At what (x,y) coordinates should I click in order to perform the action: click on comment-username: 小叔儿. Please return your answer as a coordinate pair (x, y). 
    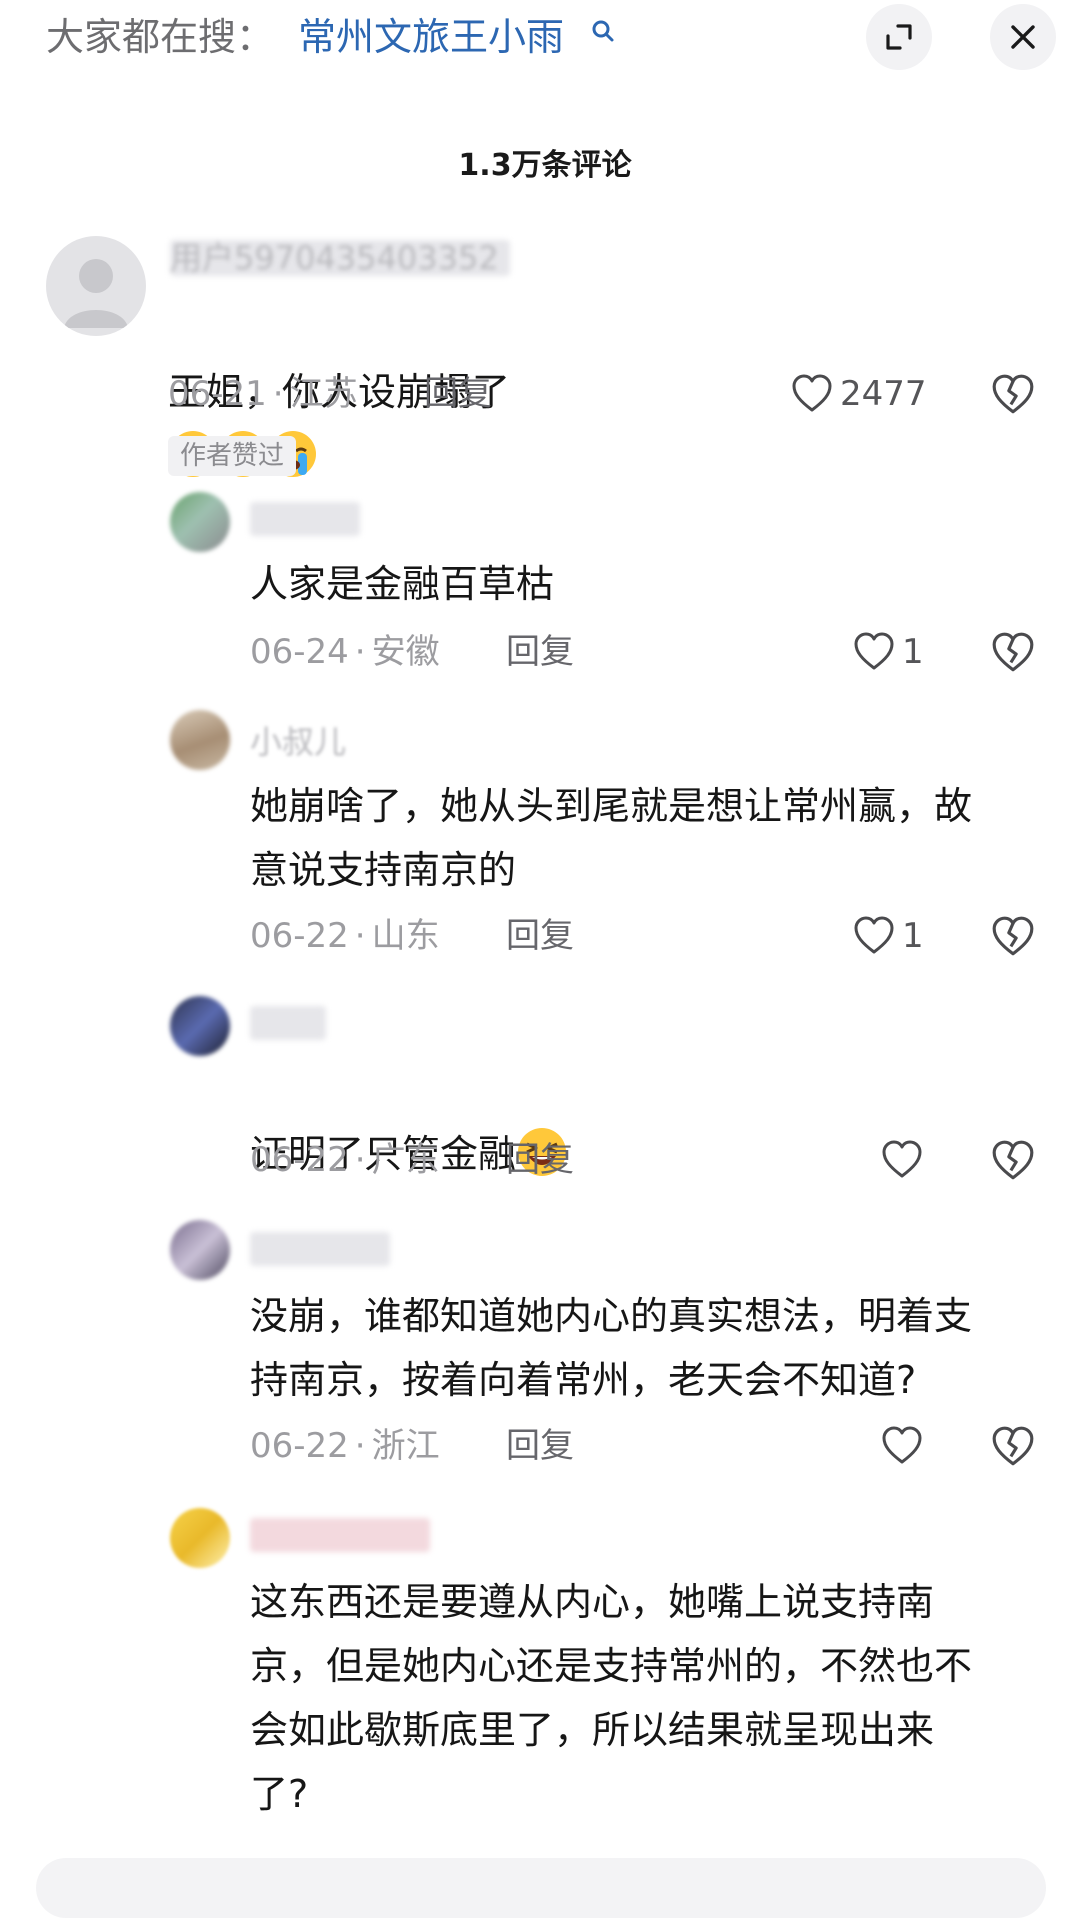
    Looking at the image, I should click on (298, 742).